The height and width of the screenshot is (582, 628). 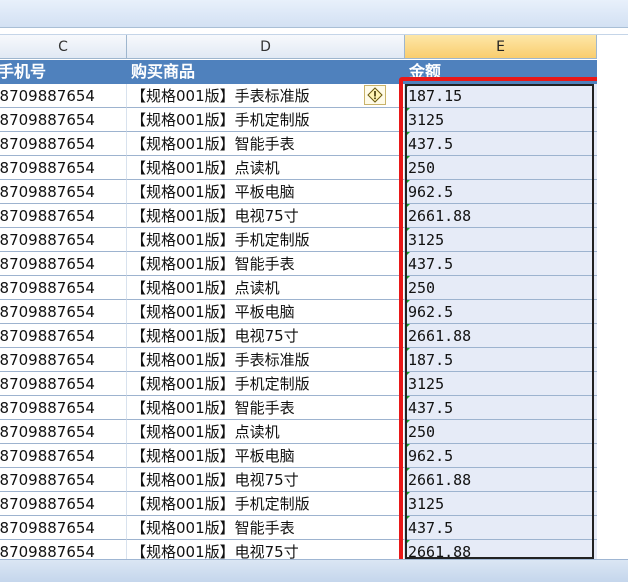 What do you see at coordinates (23, 72) in the screenshot?
I see `header-phone: 手机号` at bounding box center [23, 72].